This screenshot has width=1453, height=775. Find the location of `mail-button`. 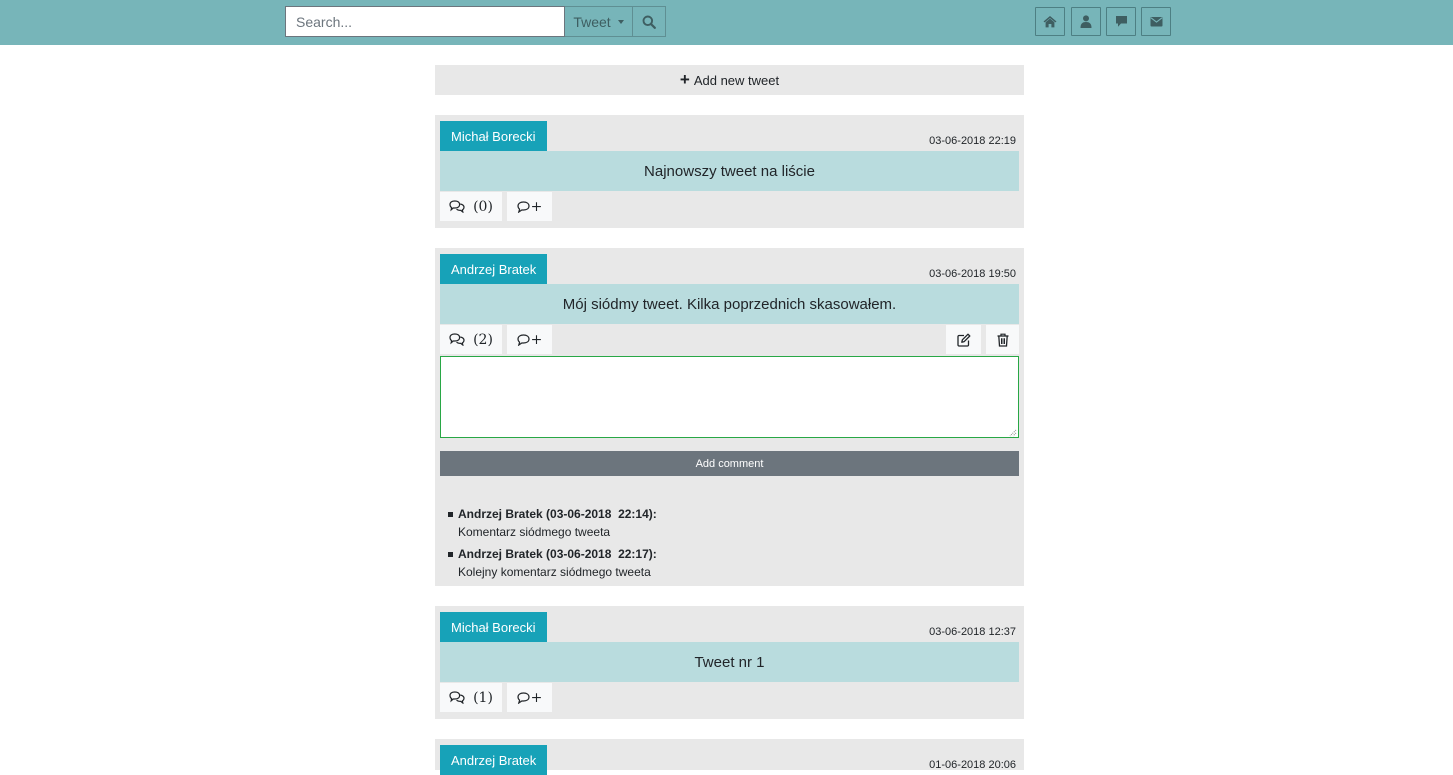

mail-button is located at coordinates (1156, 21).